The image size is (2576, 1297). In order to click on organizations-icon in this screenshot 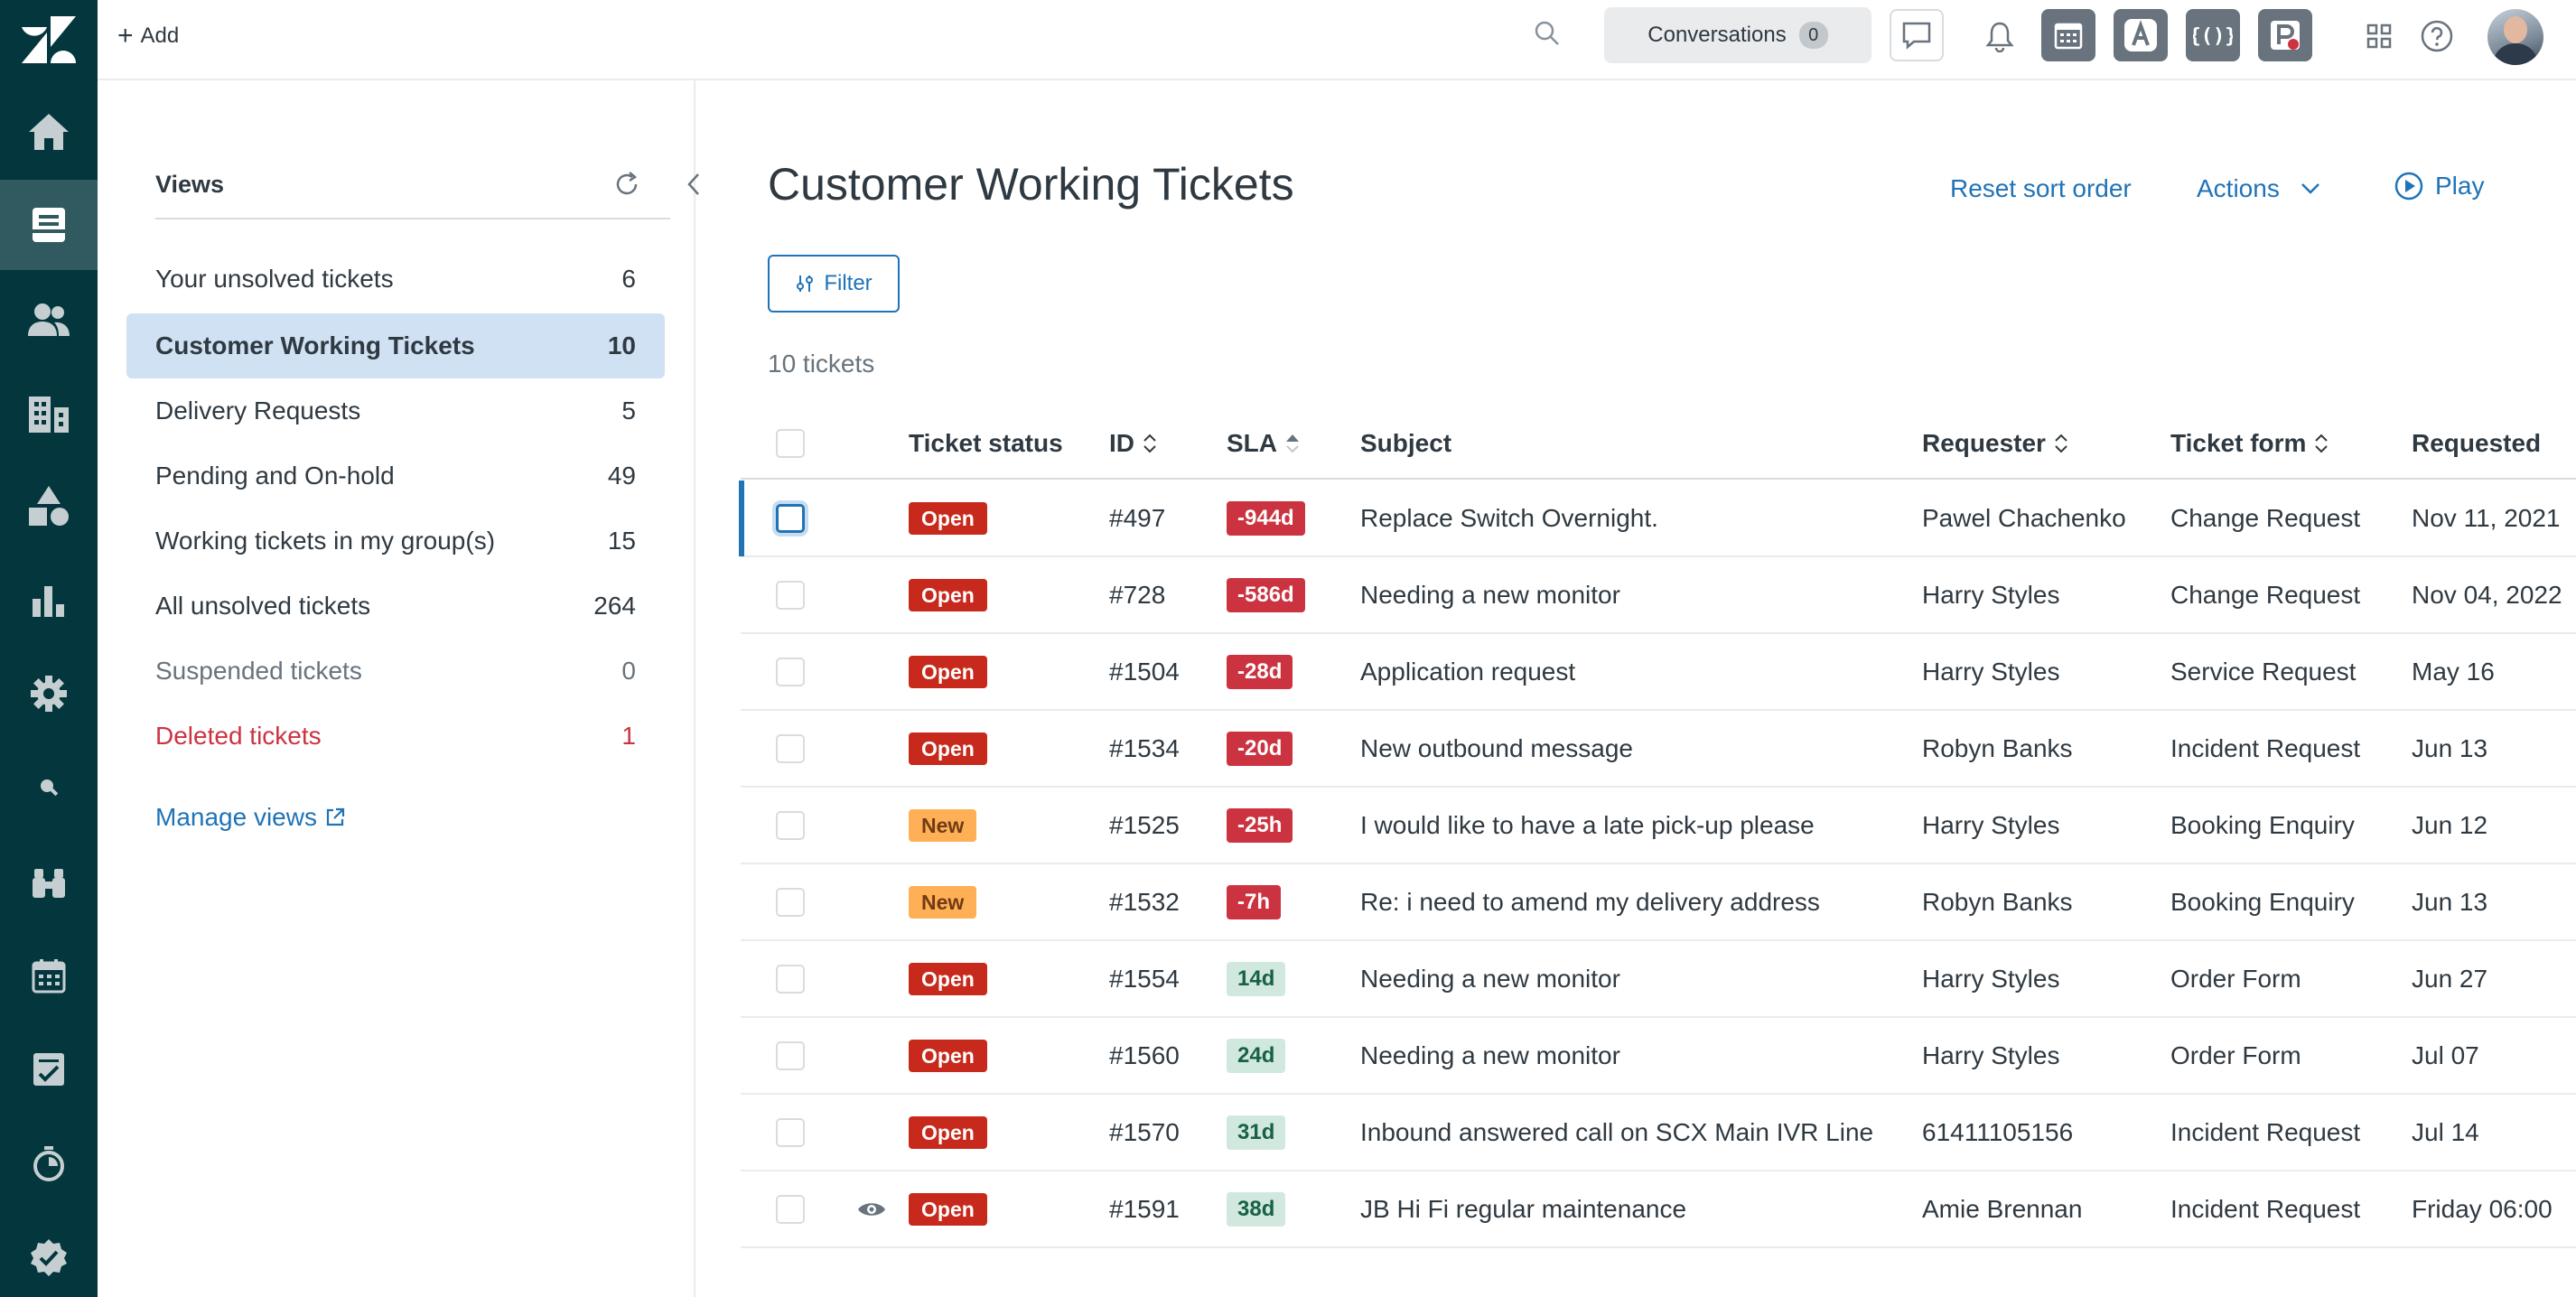, I will do `click(49, 414)`.